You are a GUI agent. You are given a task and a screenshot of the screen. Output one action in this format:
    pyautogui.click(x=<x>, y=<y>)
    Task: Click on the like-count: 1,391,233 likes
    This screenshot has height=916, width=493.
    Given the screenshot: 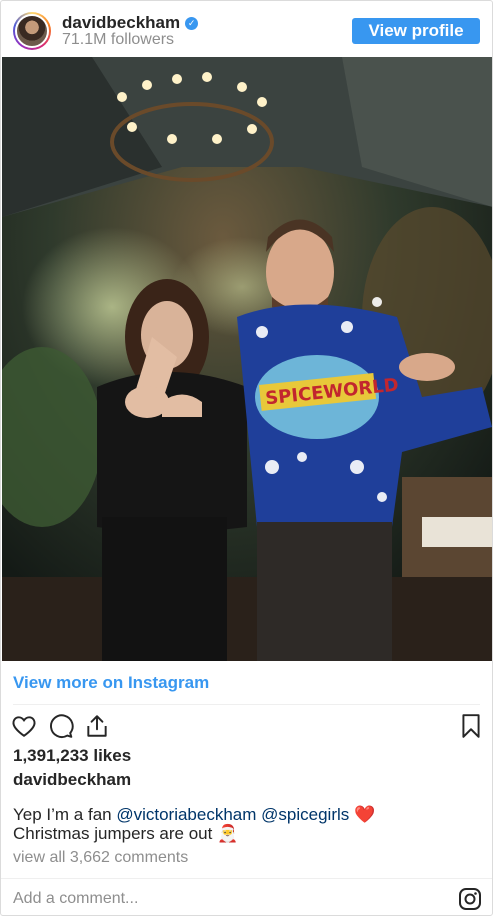 What is the action you would take?
    pyautogui.click(x=72, y=756)
    